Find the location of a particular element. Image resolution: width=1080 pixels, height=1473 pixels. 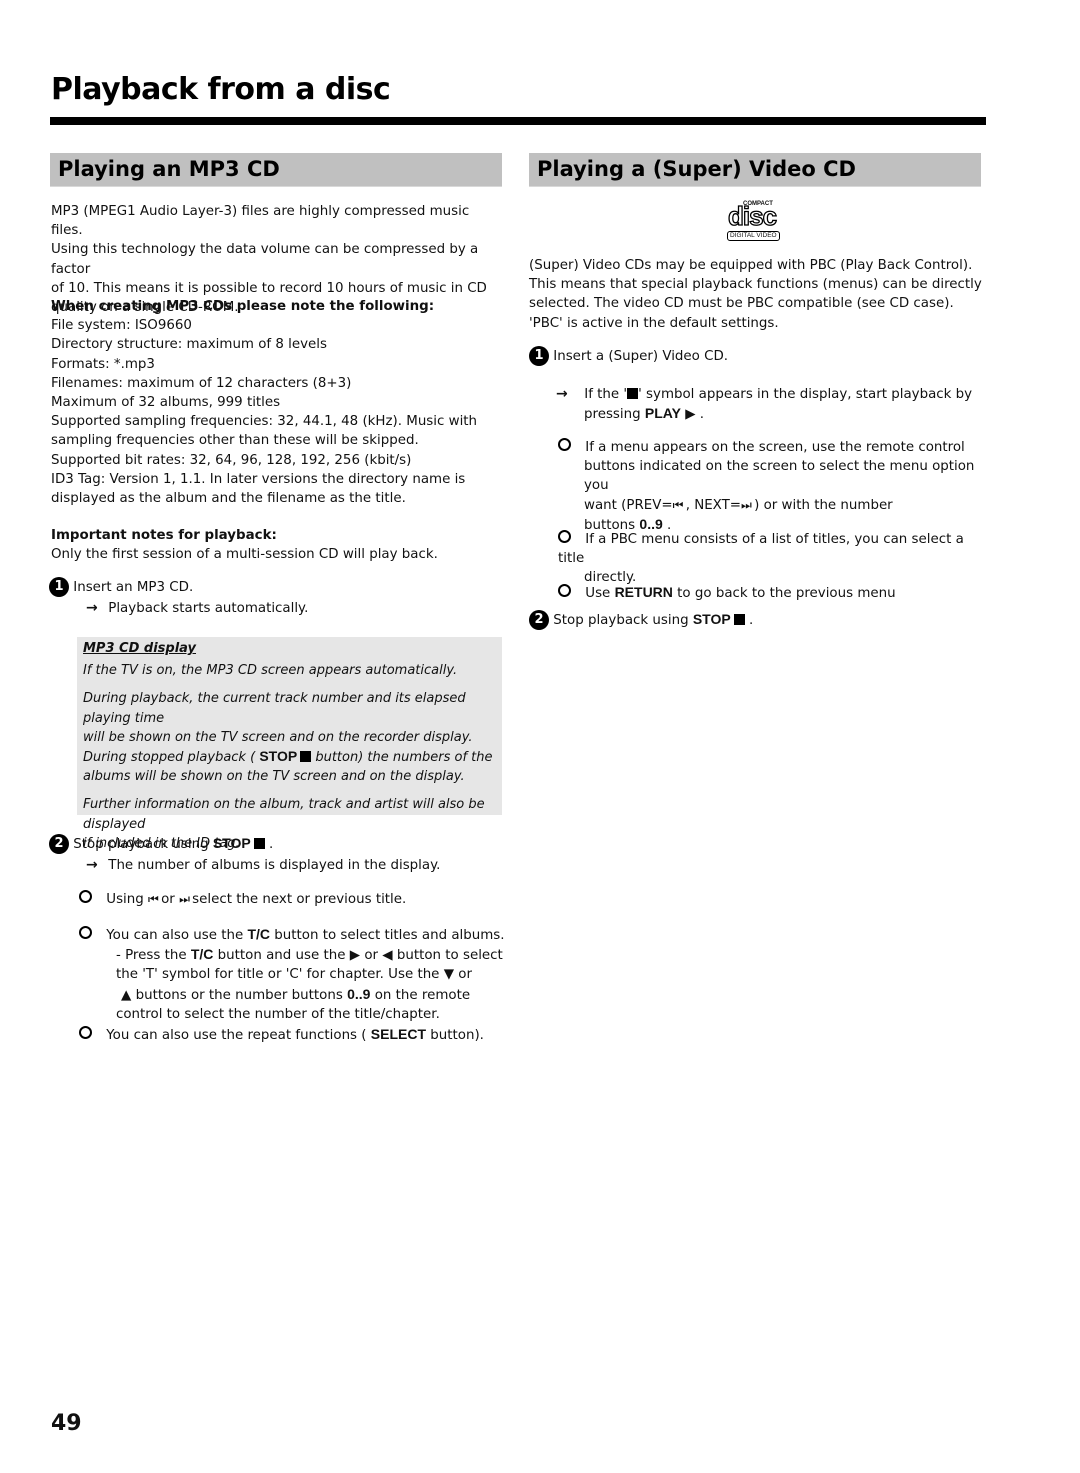

arrow-right-icon: → is located at coordinates (562, 394).